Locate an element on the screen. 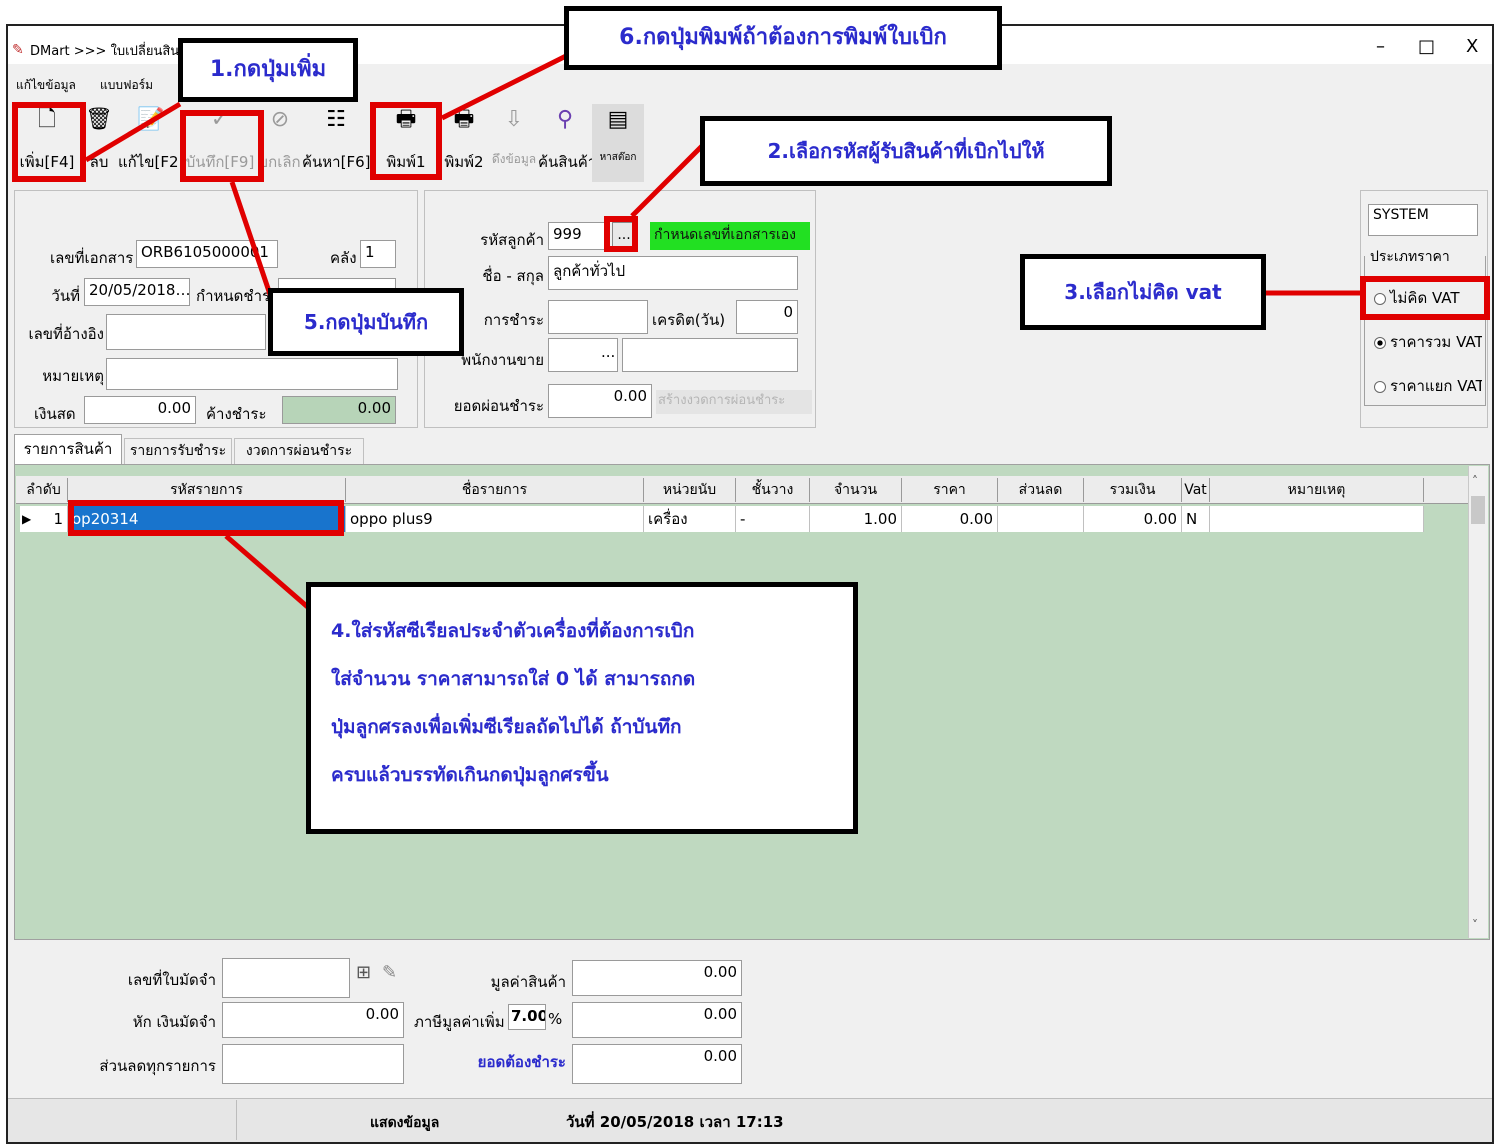  stock-icon: ▤ is located at coordinates (618, 119).